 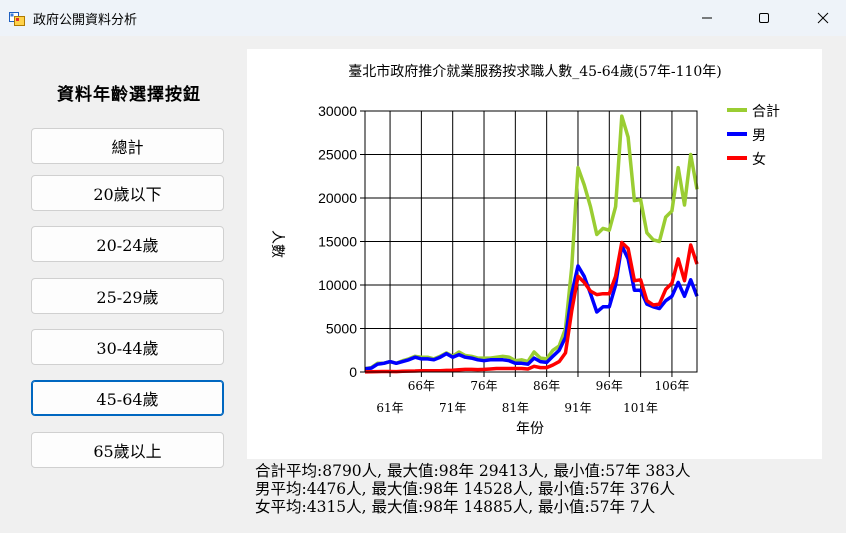 I want to click on stats-male: 男平均:4476人, 最大值:98年 14528人, 最小值:57年 376人, so click(x=465, y=489).